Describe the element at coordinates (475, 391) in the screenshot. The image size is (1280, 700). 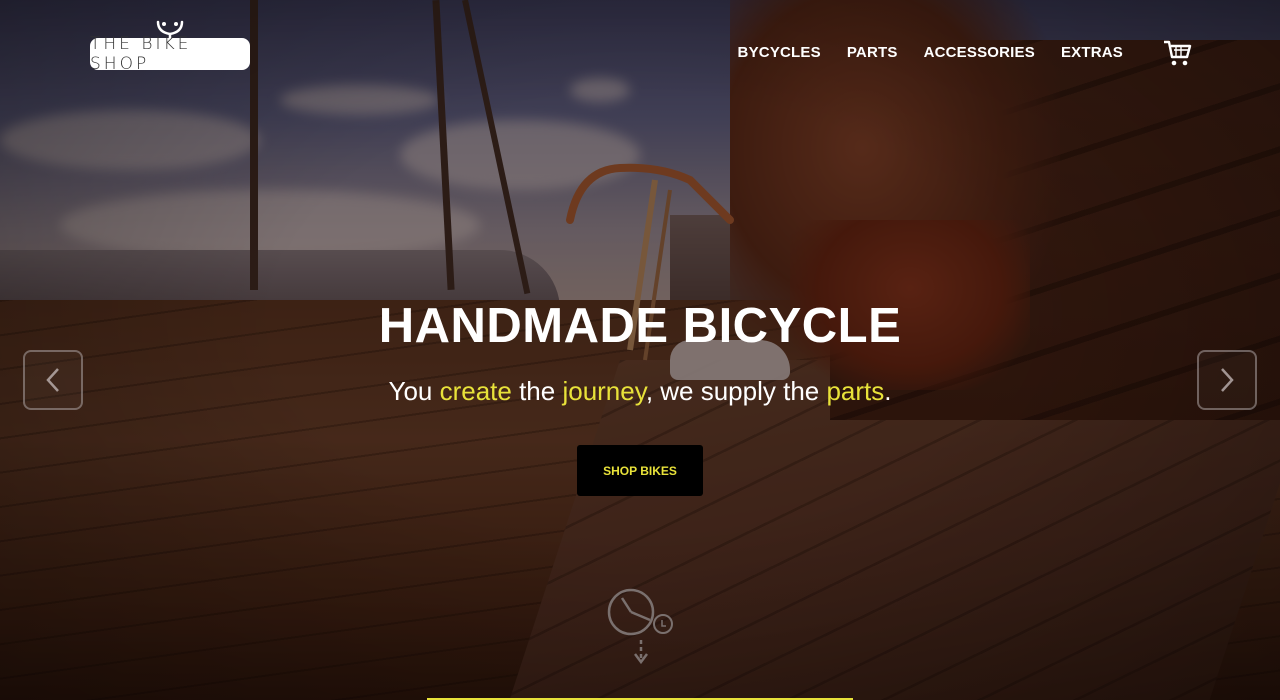
I see `subtitle-highlight-create: create` at that location.